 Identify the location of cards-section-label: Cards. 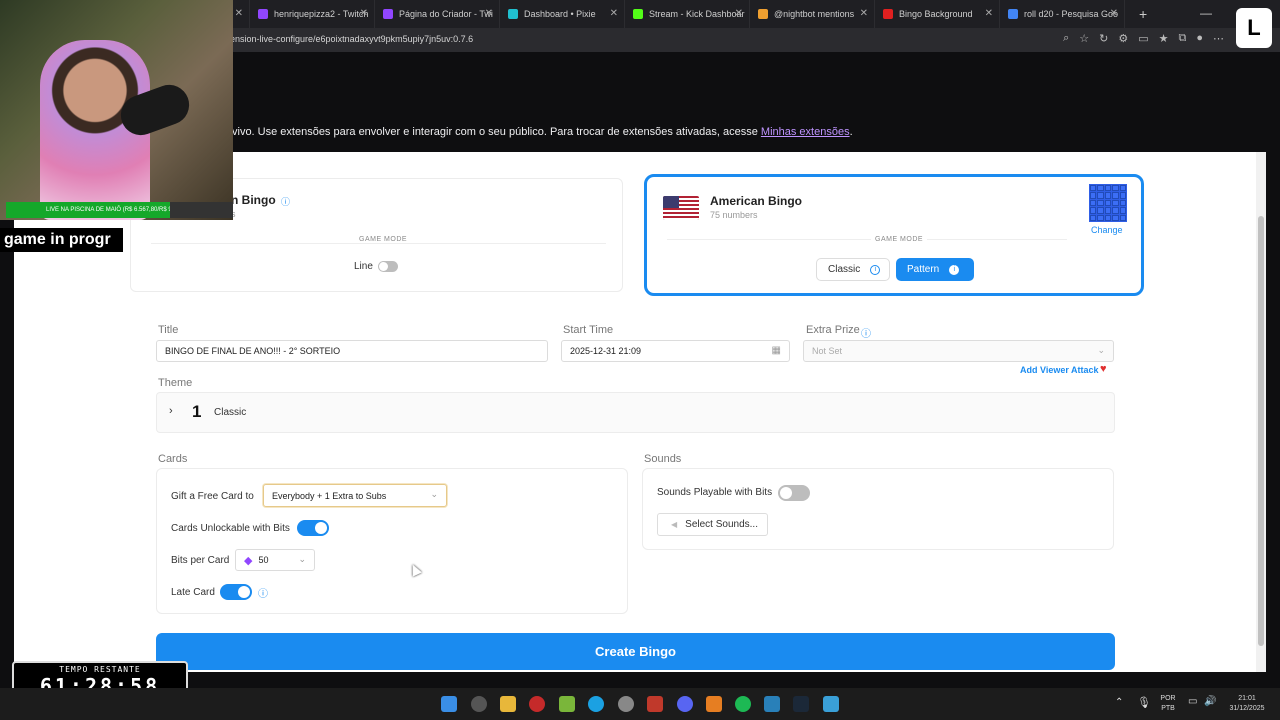
(173, 459).